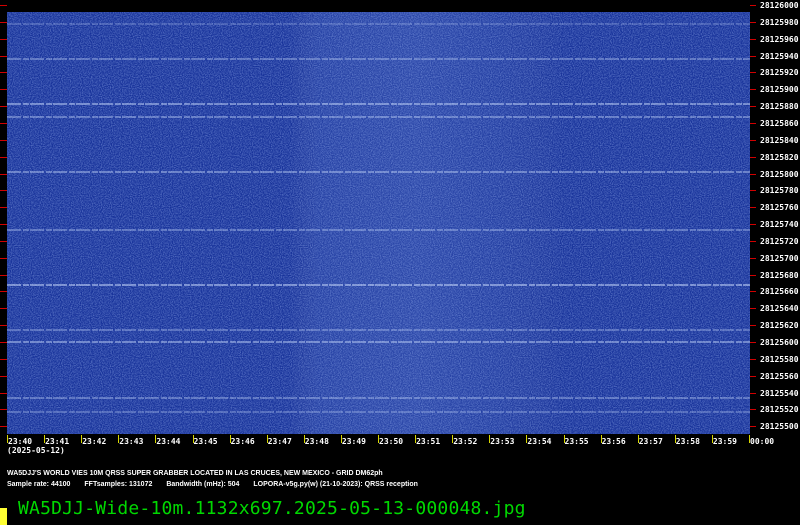 The width and height of the screenshot is (800, 525). What do you see at coordinates (779, 174) in the screenshot?
I see `frequency-label: 28125800` at bounding box center [779, 174].